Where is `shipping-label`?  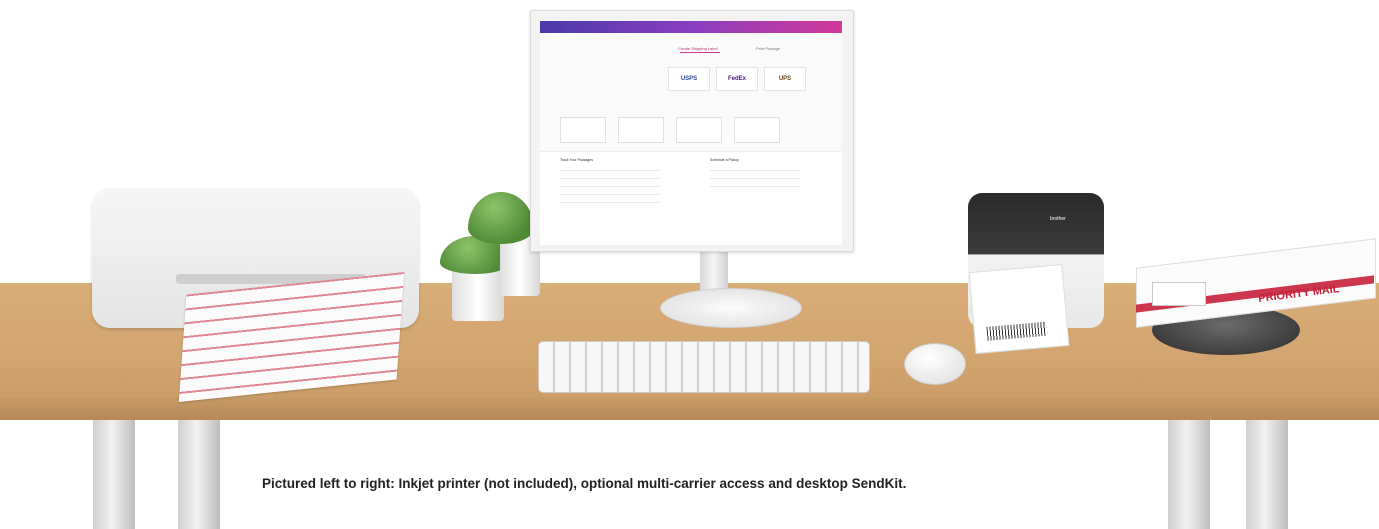
shipping-label is located at coordinates (1019, 309).